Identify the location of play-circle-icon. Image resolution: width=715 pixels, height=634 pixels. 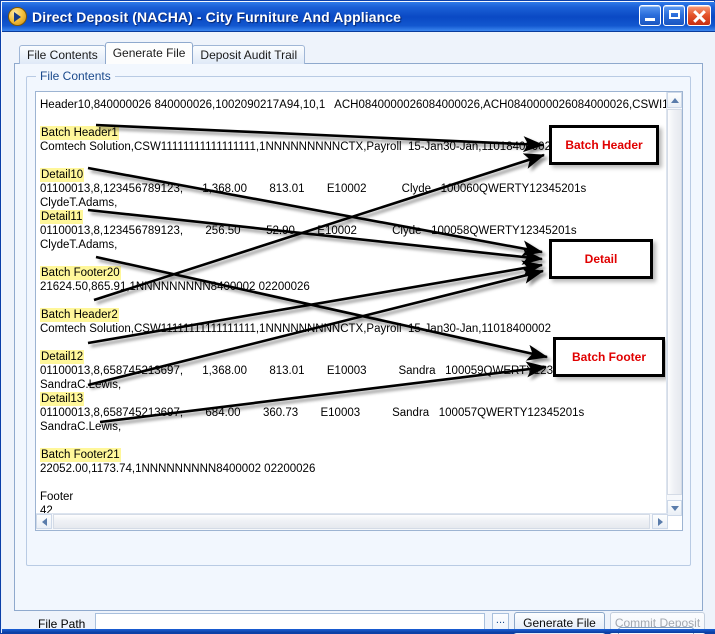
(17, 16).